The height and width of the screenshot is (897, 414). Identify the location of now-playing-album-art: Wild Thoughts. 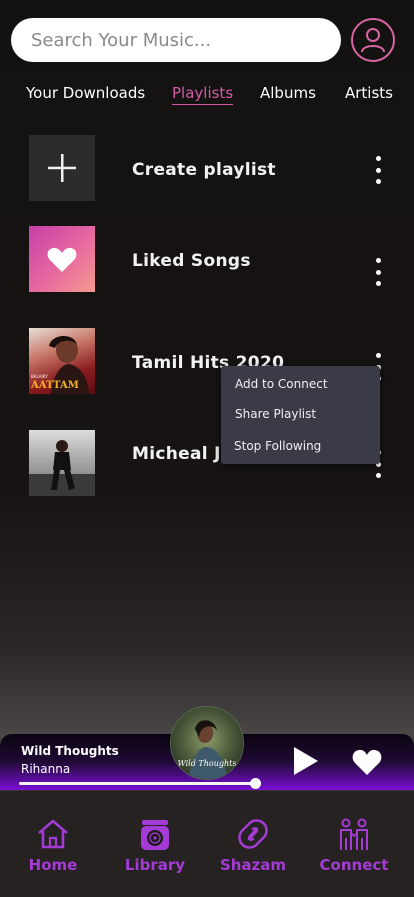
(207, 743).